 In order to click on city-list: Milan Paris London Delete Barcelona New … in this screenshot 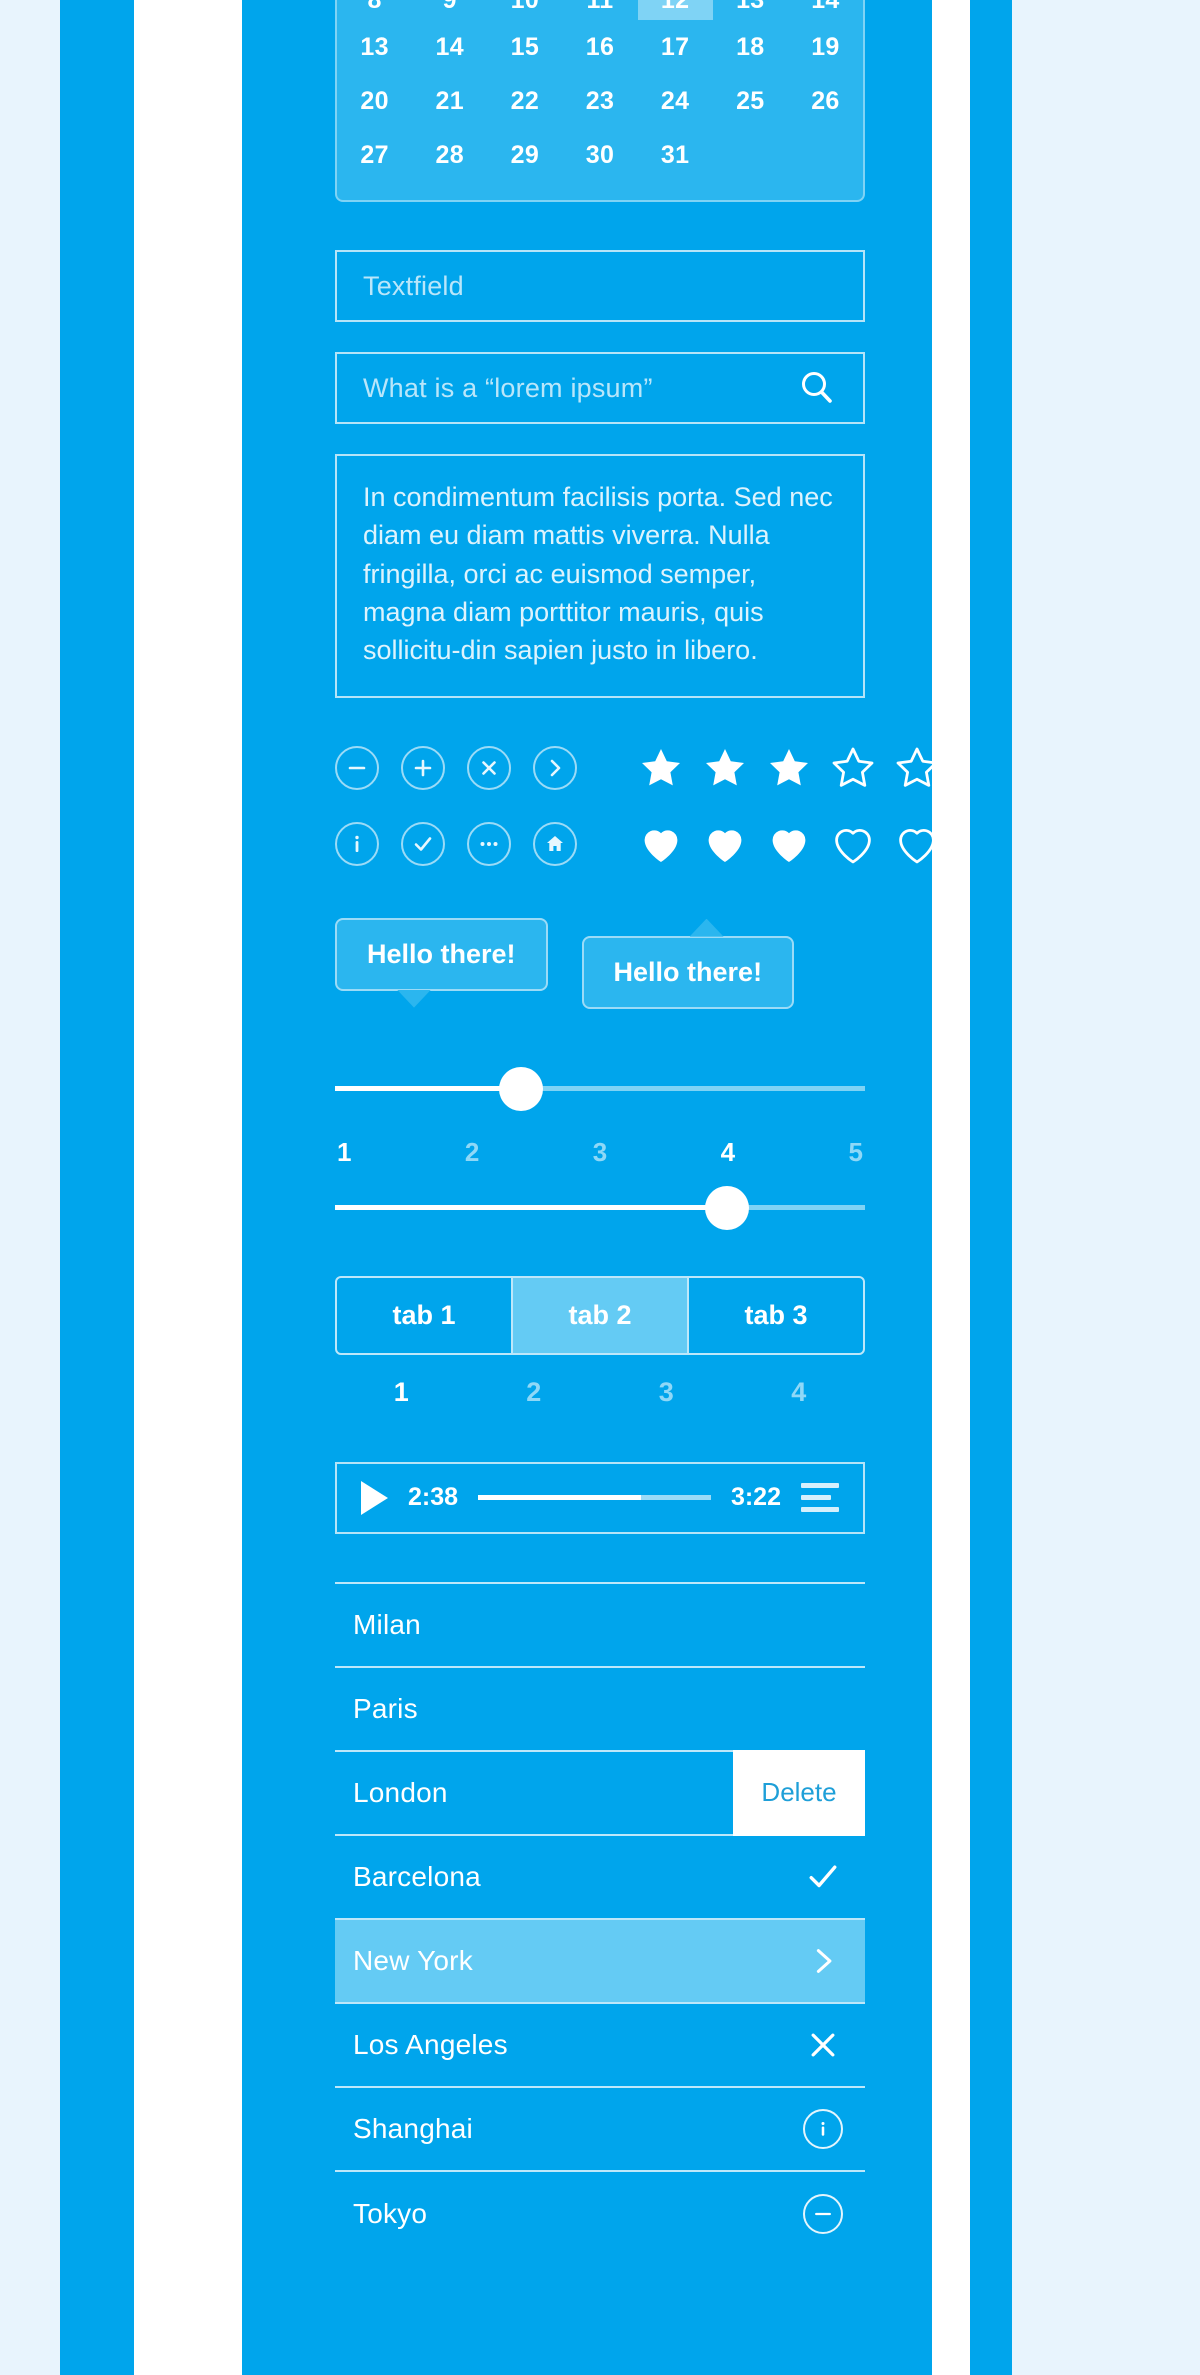, I will do `click(600, 1918)`.